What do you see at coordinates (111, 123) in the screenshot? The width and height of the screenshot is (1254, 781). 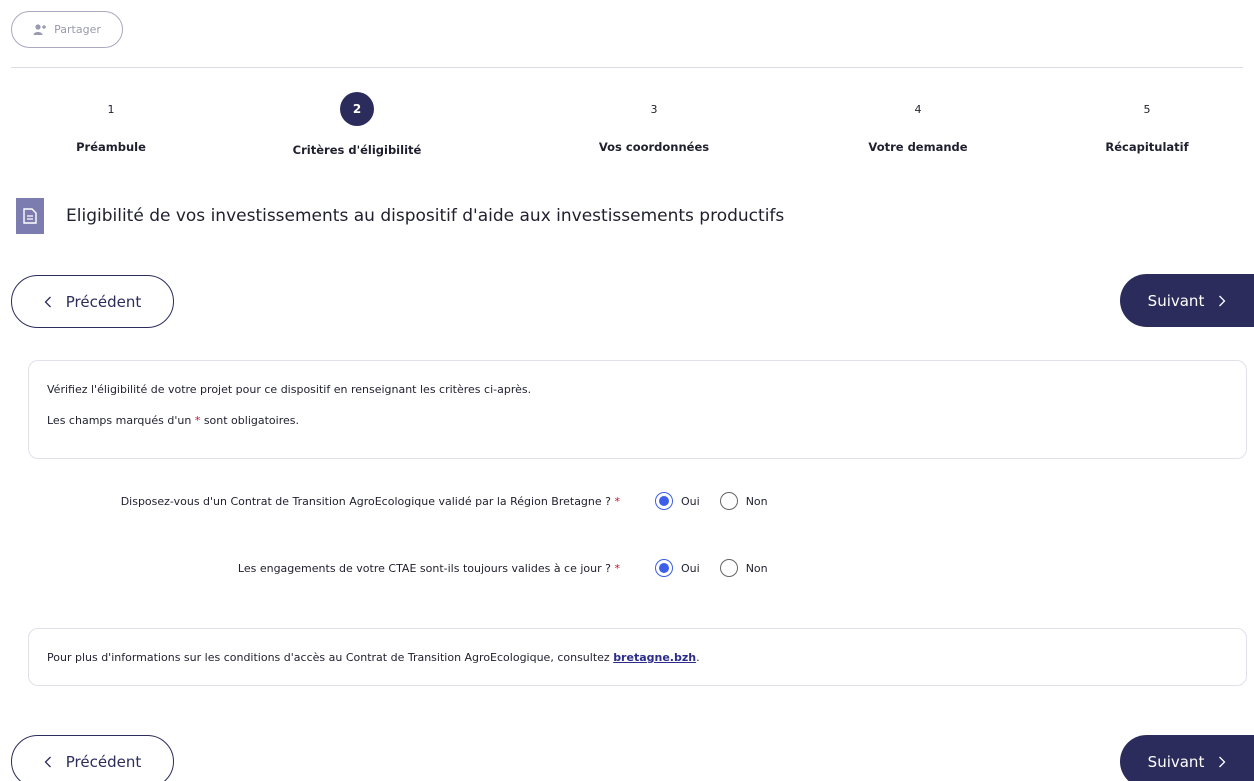 I see `step-preambule: 1 Préambule` at bounding box center [111, 123].